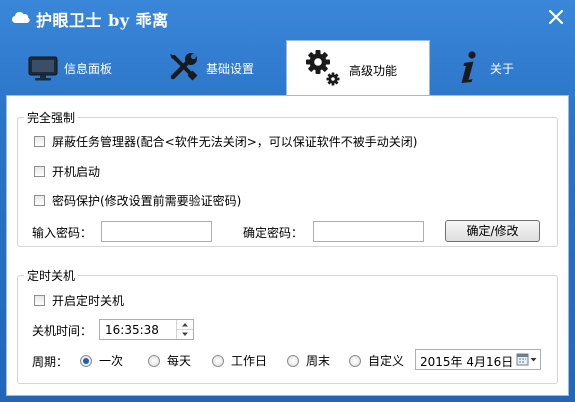  Describe the element at coordinates (88, 301) in the screenshot. I see `enable-shutdown-label: 开启定时关机` at that location.